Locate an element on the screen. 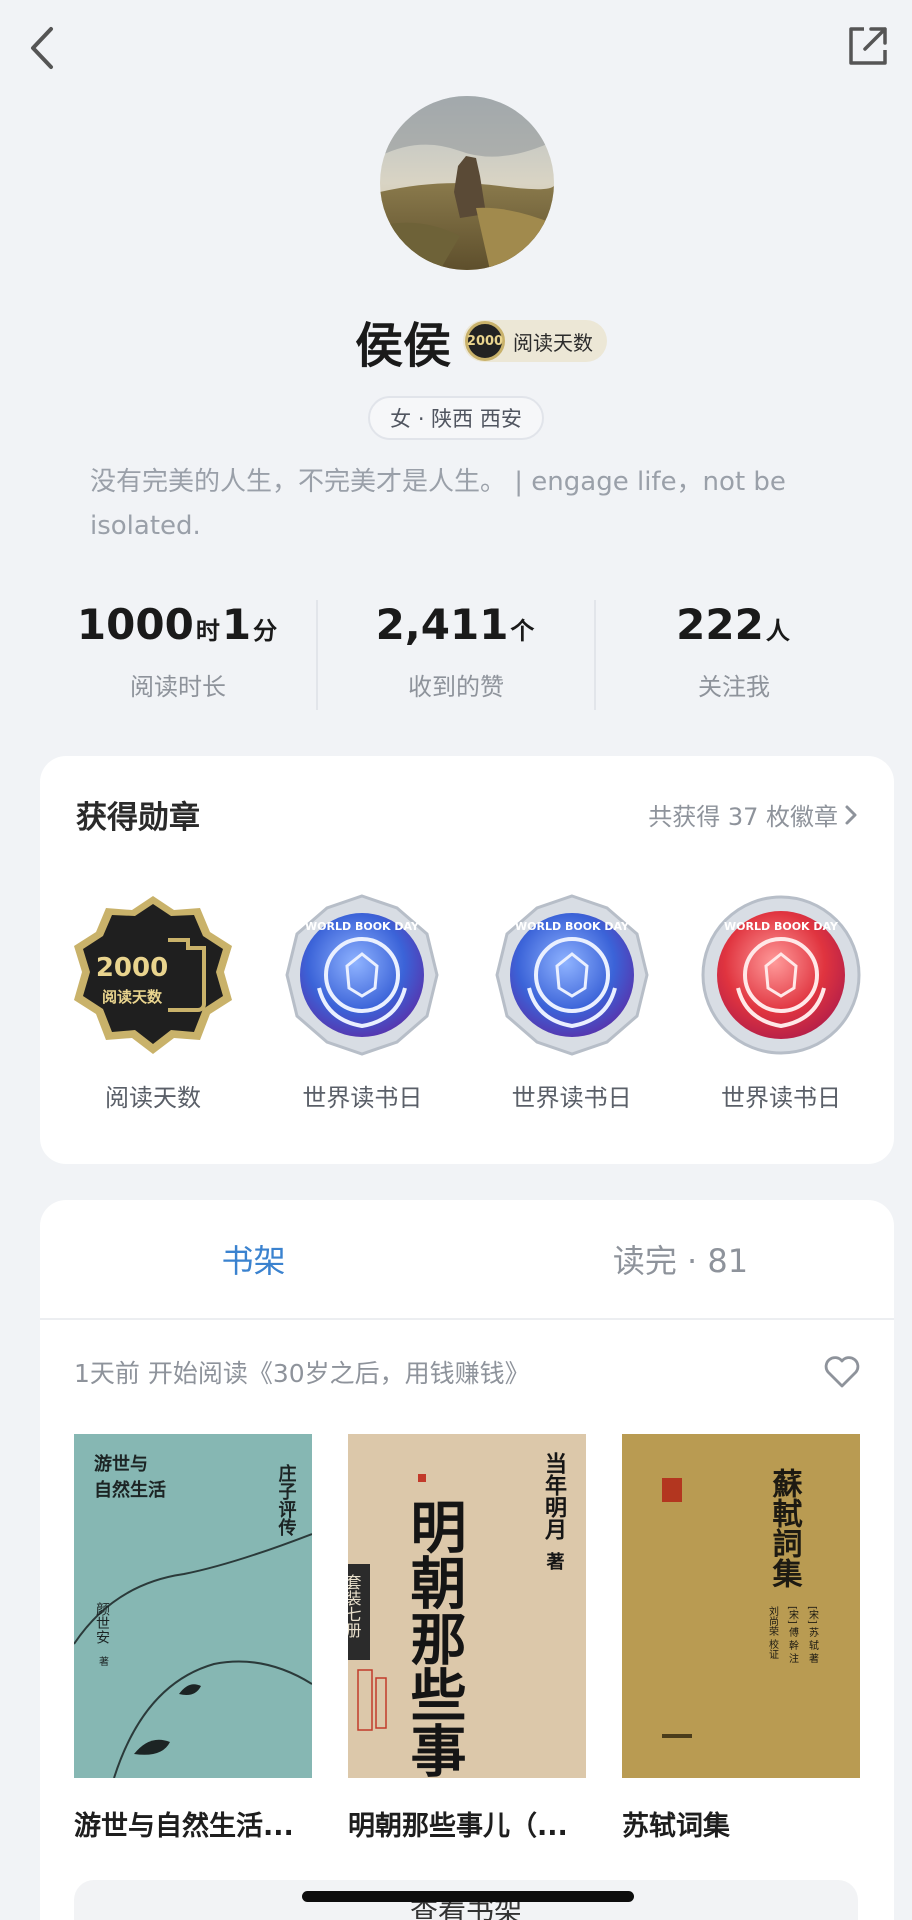 The width and height of the screenshot is (912, 1920). stats-row: 1000 时 1 分 阅读时长 2,411 个 收到的赞 222 人 关注我 is located at coordinates (456, 655).